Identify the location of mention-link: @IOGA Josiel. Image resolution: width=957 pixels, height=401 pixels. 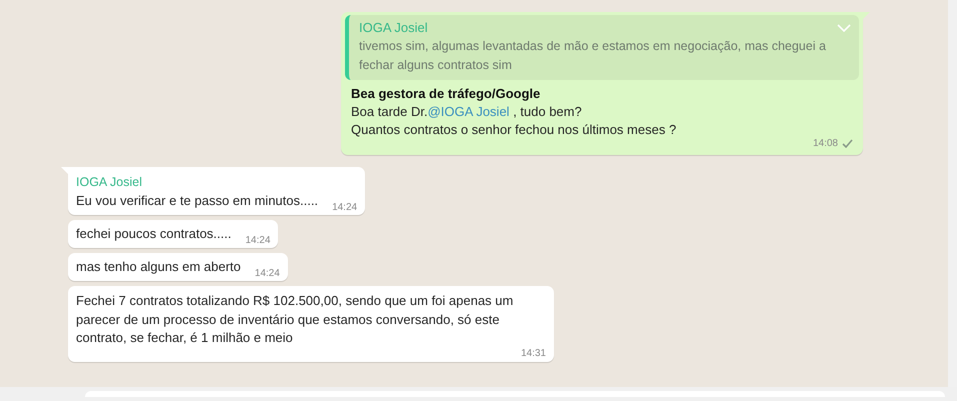
(469, 111).